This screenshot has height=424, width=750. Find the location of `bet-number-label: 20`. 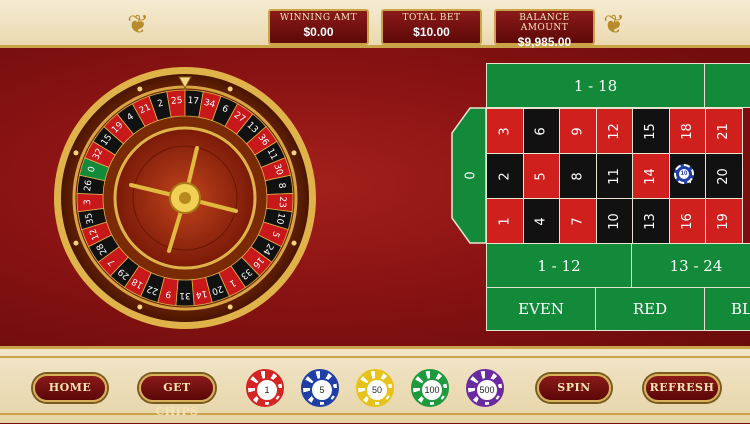

bet-number-label: 20 is located at coordinates (724, 176).